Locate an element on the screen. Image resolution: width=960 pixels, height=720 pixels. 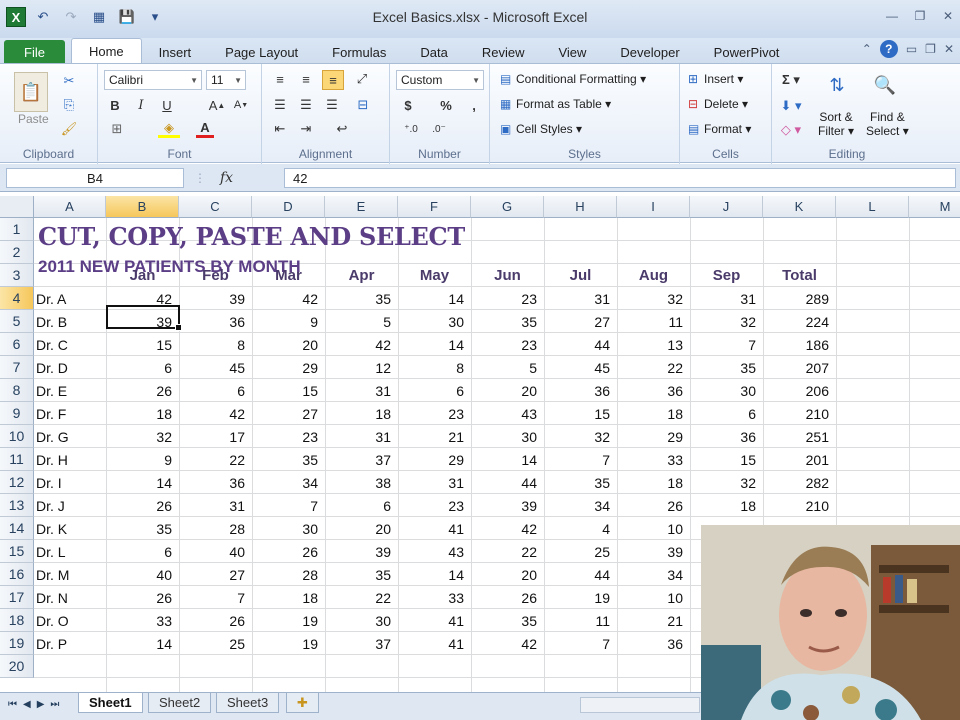
column-header-g: G is located at coordinates (507, 207).